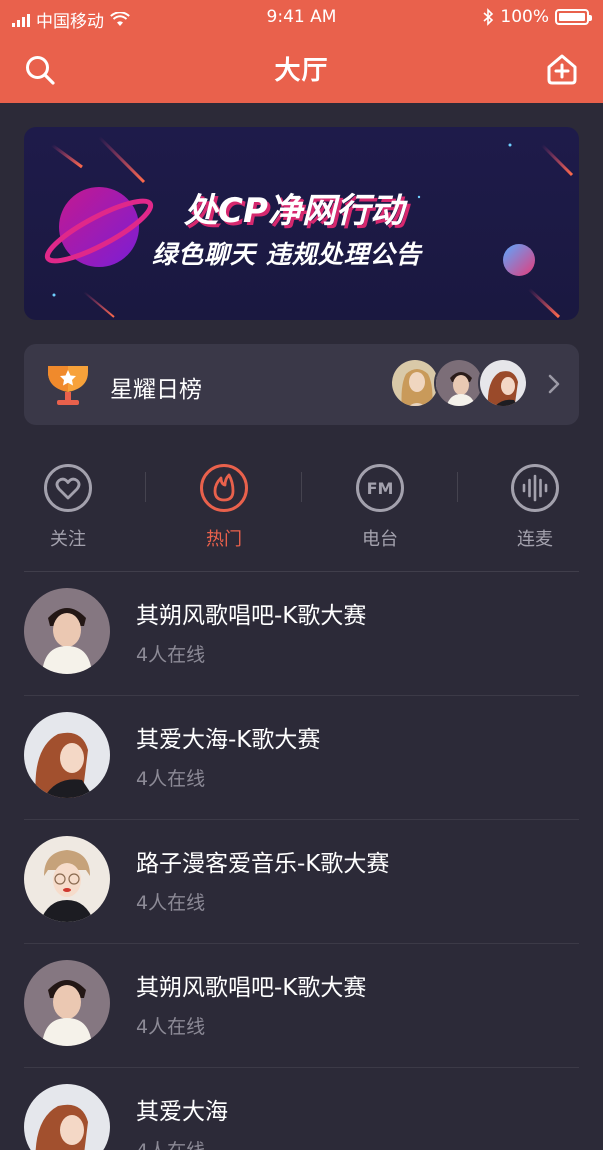 This screenshot has height=1150, width=603. I want to click on banner-subtitle: 绿色聊天 违规处理公告, so click(287, 254).